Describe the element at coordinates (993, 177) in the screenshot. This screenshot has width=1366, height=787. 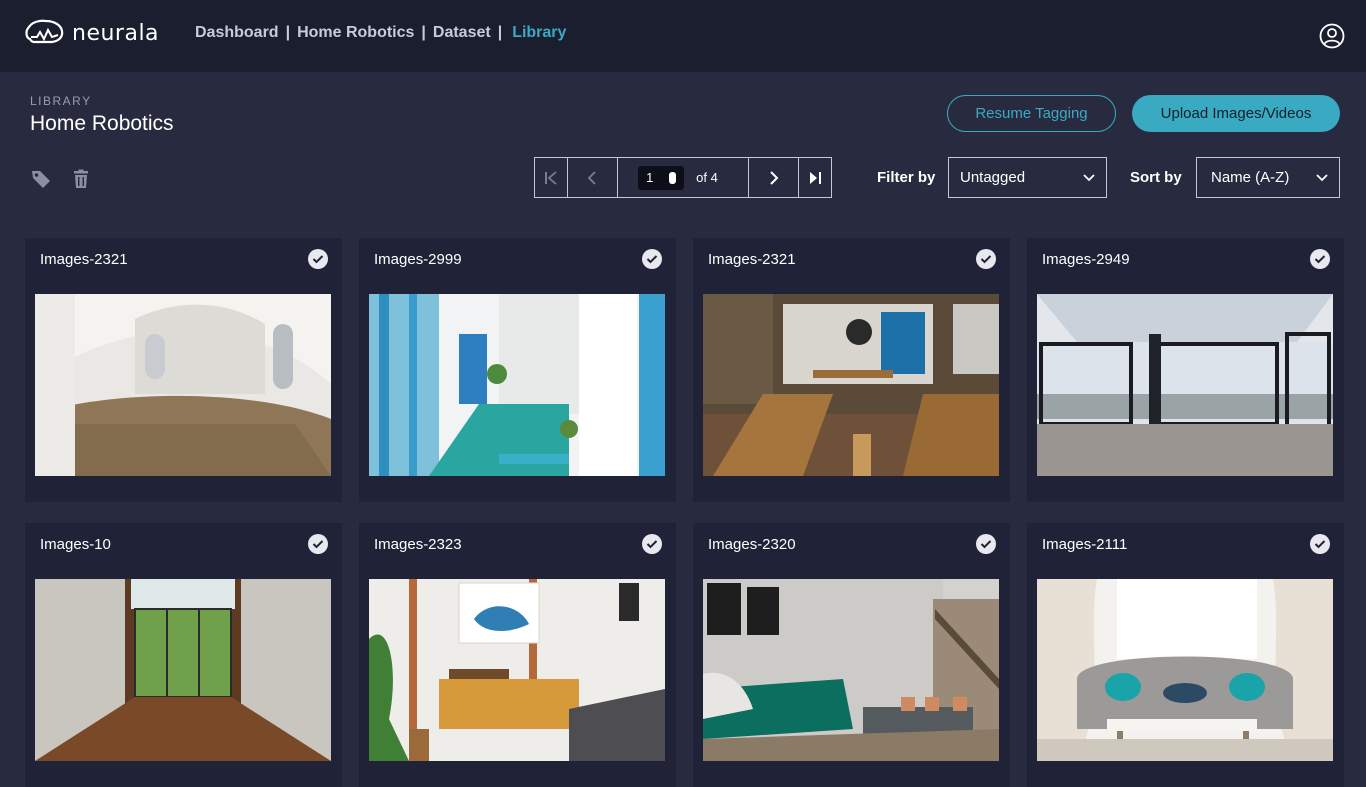
I see `filter-value: Untagged` at that location.